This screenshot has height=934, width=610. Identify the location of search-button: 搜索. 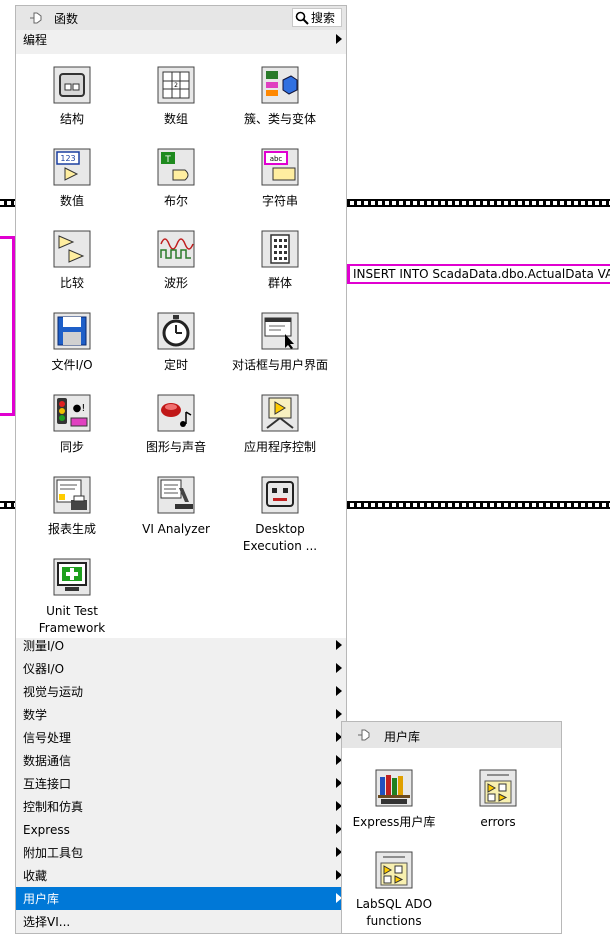
(317, 17).